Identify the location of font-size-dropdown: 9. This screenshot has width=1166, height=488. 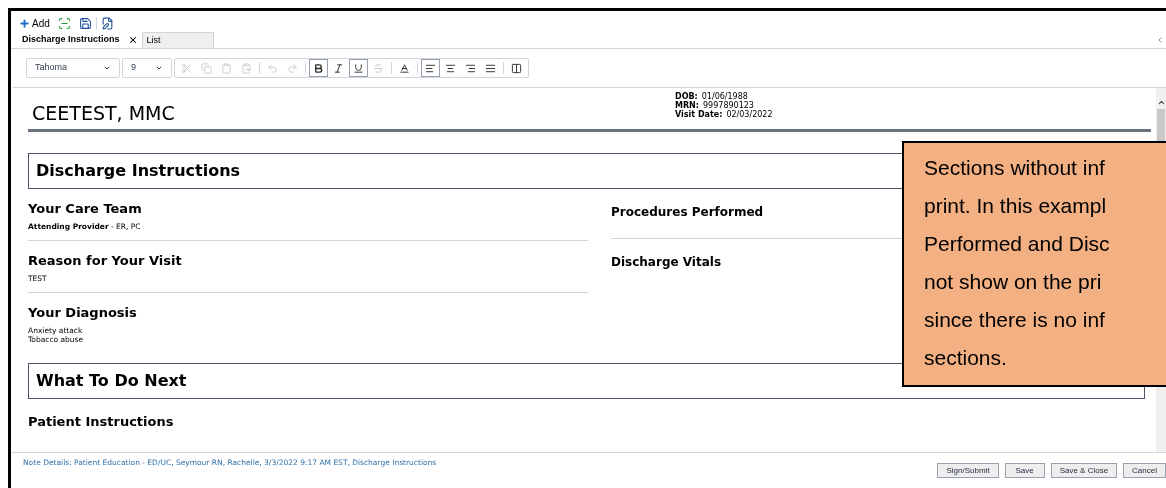
(147, 68).